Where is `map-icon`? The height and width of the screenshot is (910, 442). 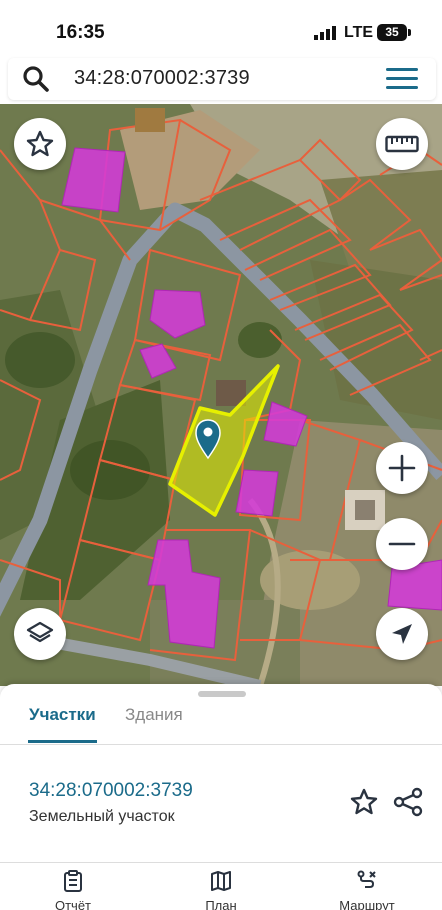
map-icon is located at coordinates (221, 881).